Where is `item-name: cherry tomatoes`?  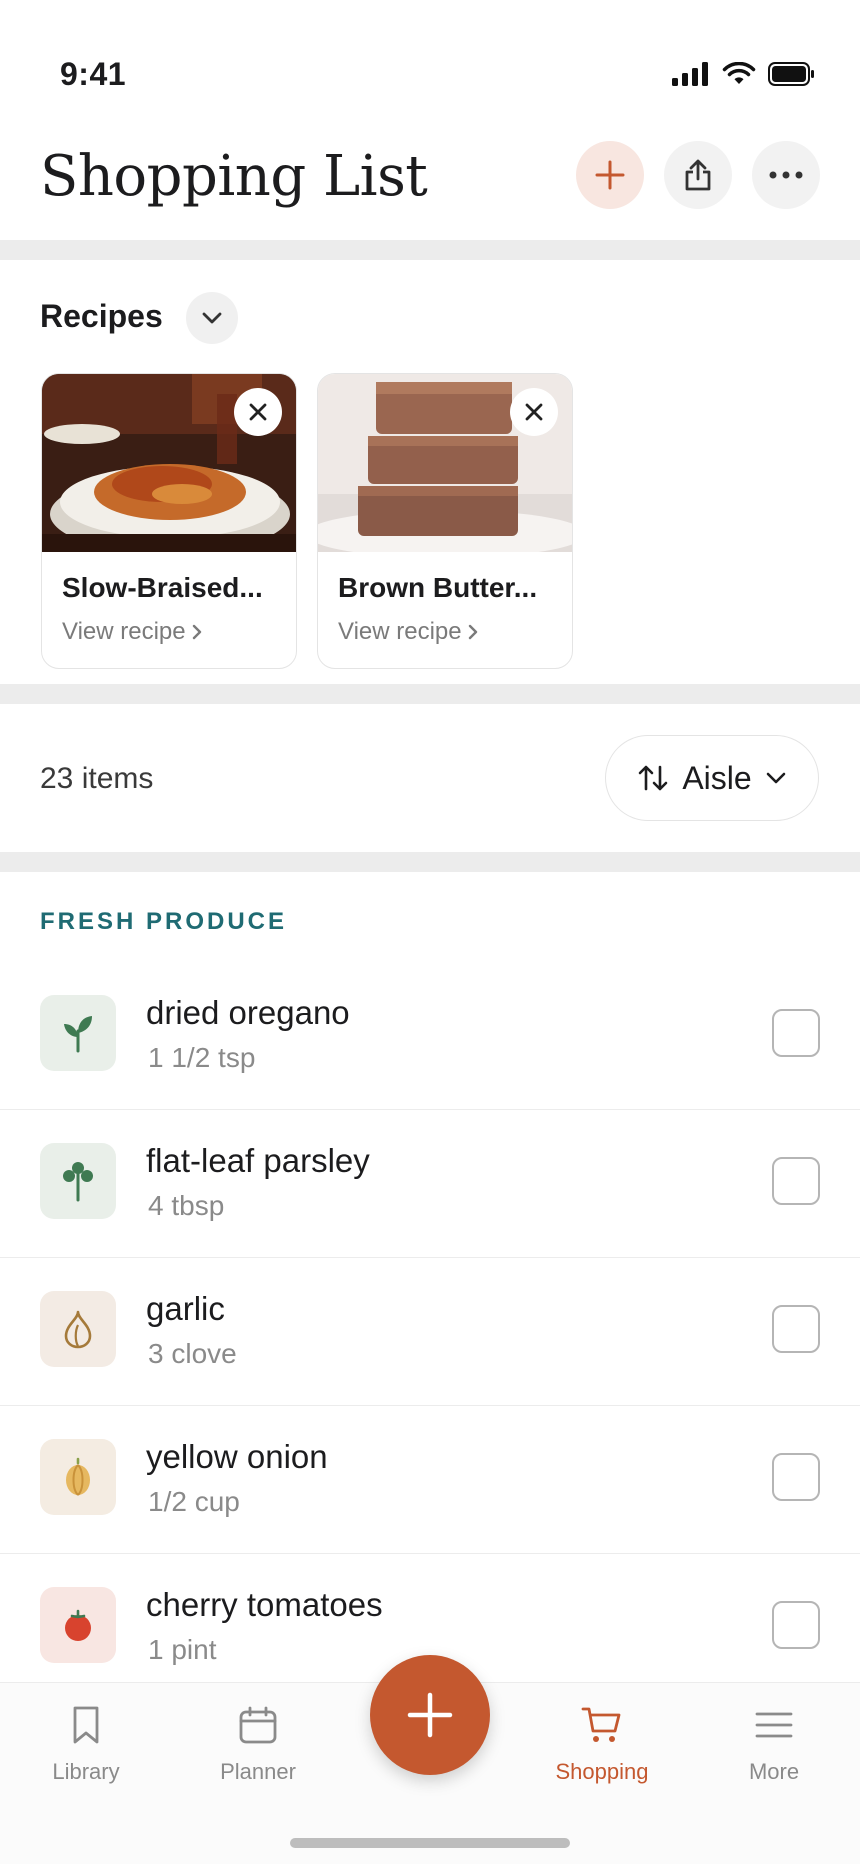 item-name: cherry tomatoes is located at coordinates (264, 1604).